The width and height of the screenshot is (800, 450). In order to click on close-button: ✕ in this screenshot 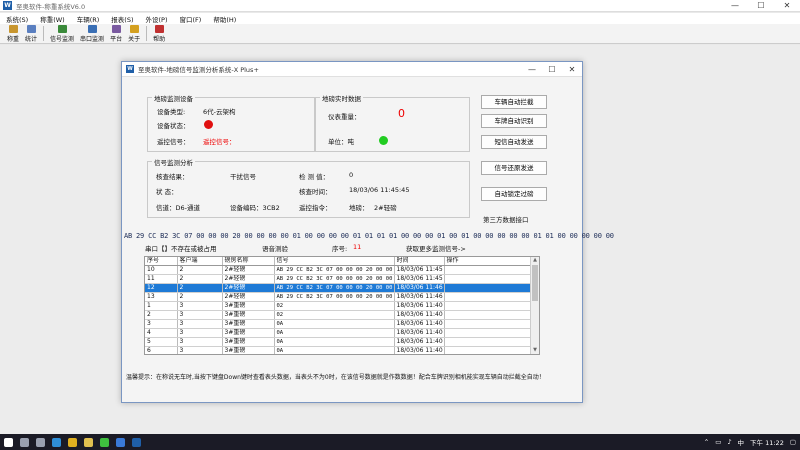, I will do `click(787, 6)`.